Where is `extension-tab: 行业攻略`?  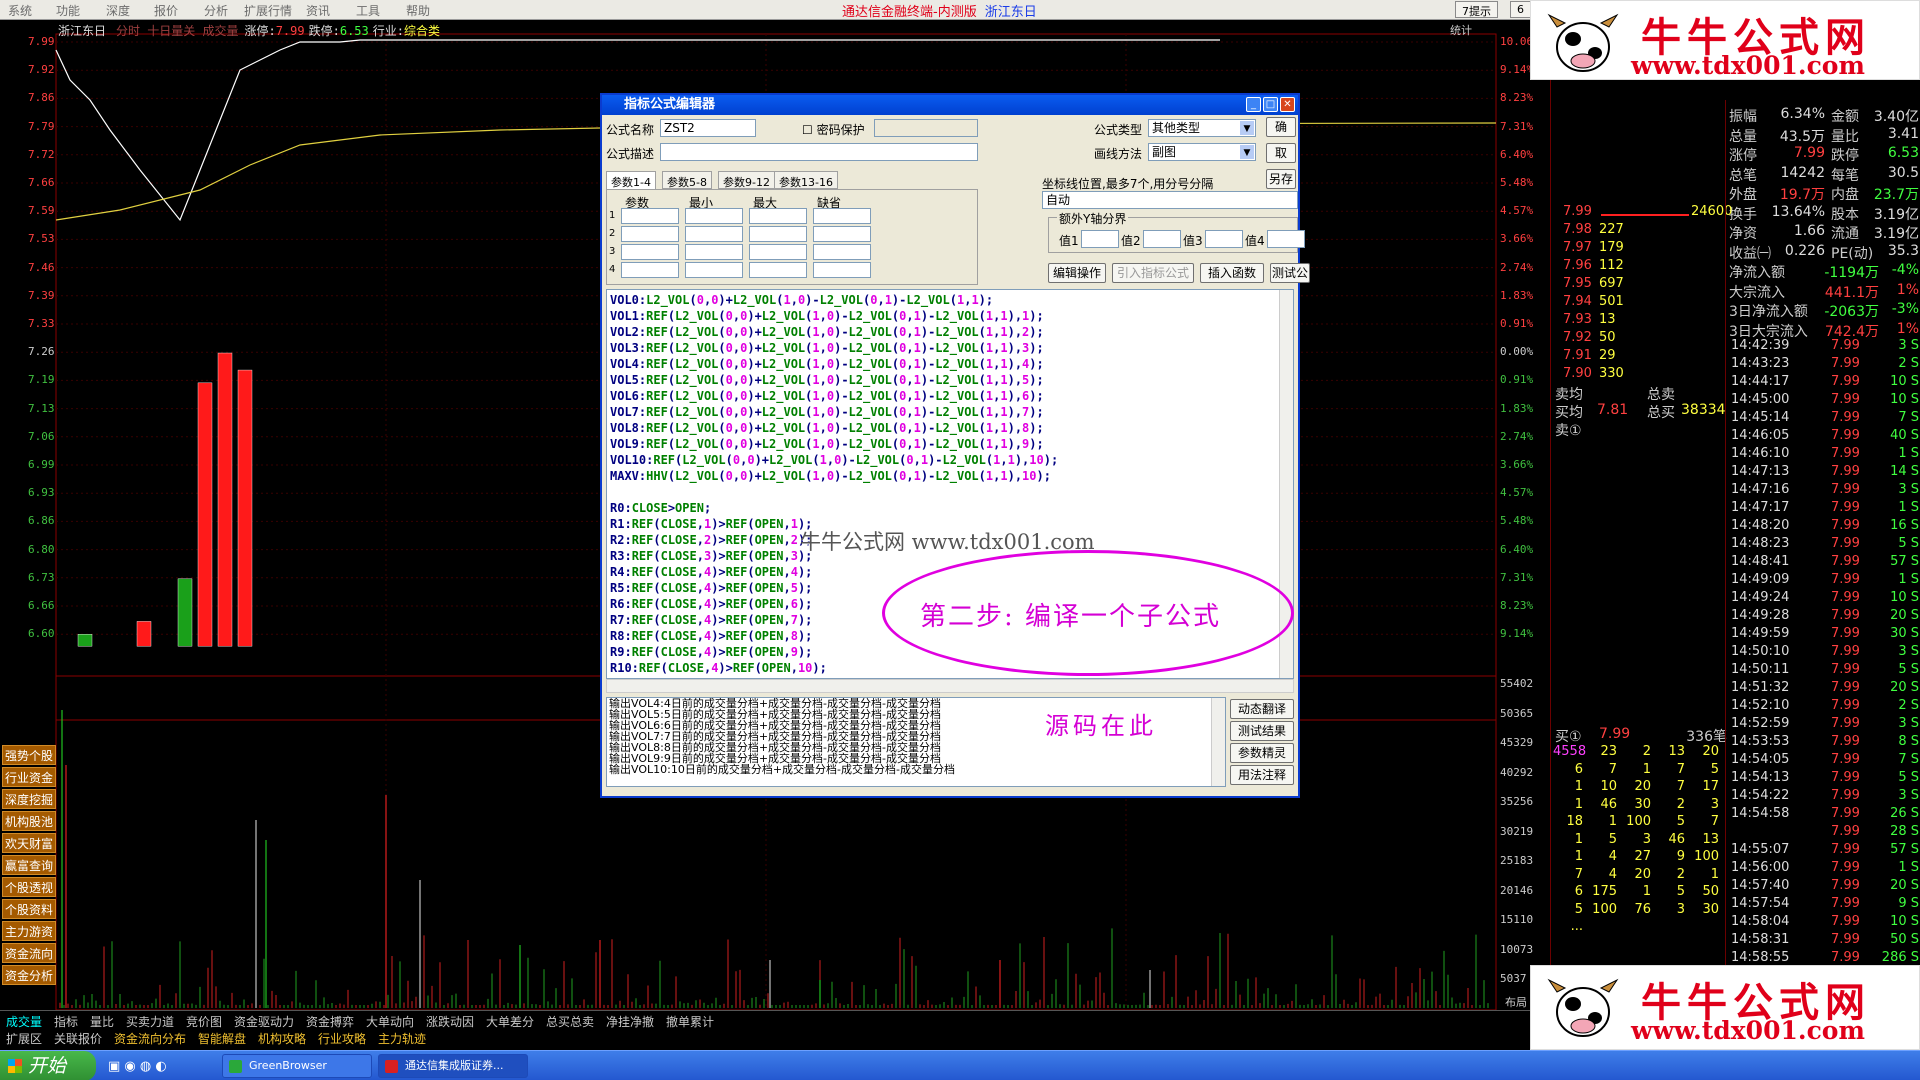
extension-tab: 行业攻略 is located at coordinates (342, 1038).